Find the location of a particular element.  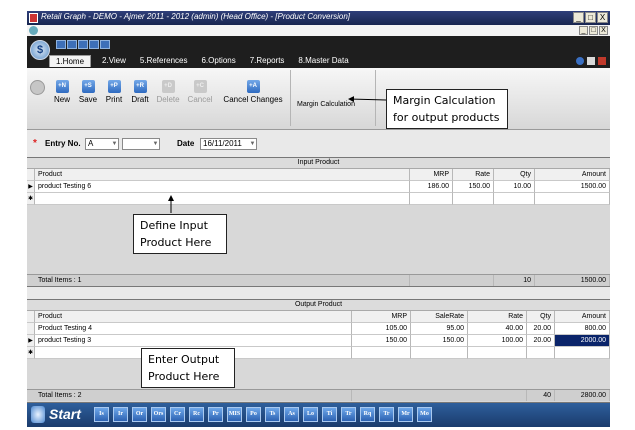

close-app-icon is located at coordinates (602, 61).